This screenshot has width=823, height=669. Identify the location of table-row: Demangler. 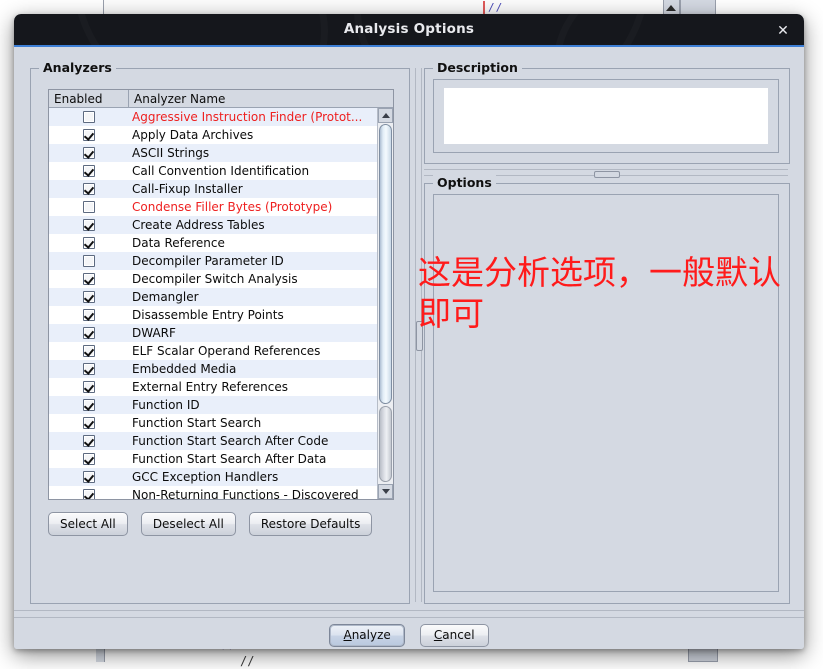
(213, 297).